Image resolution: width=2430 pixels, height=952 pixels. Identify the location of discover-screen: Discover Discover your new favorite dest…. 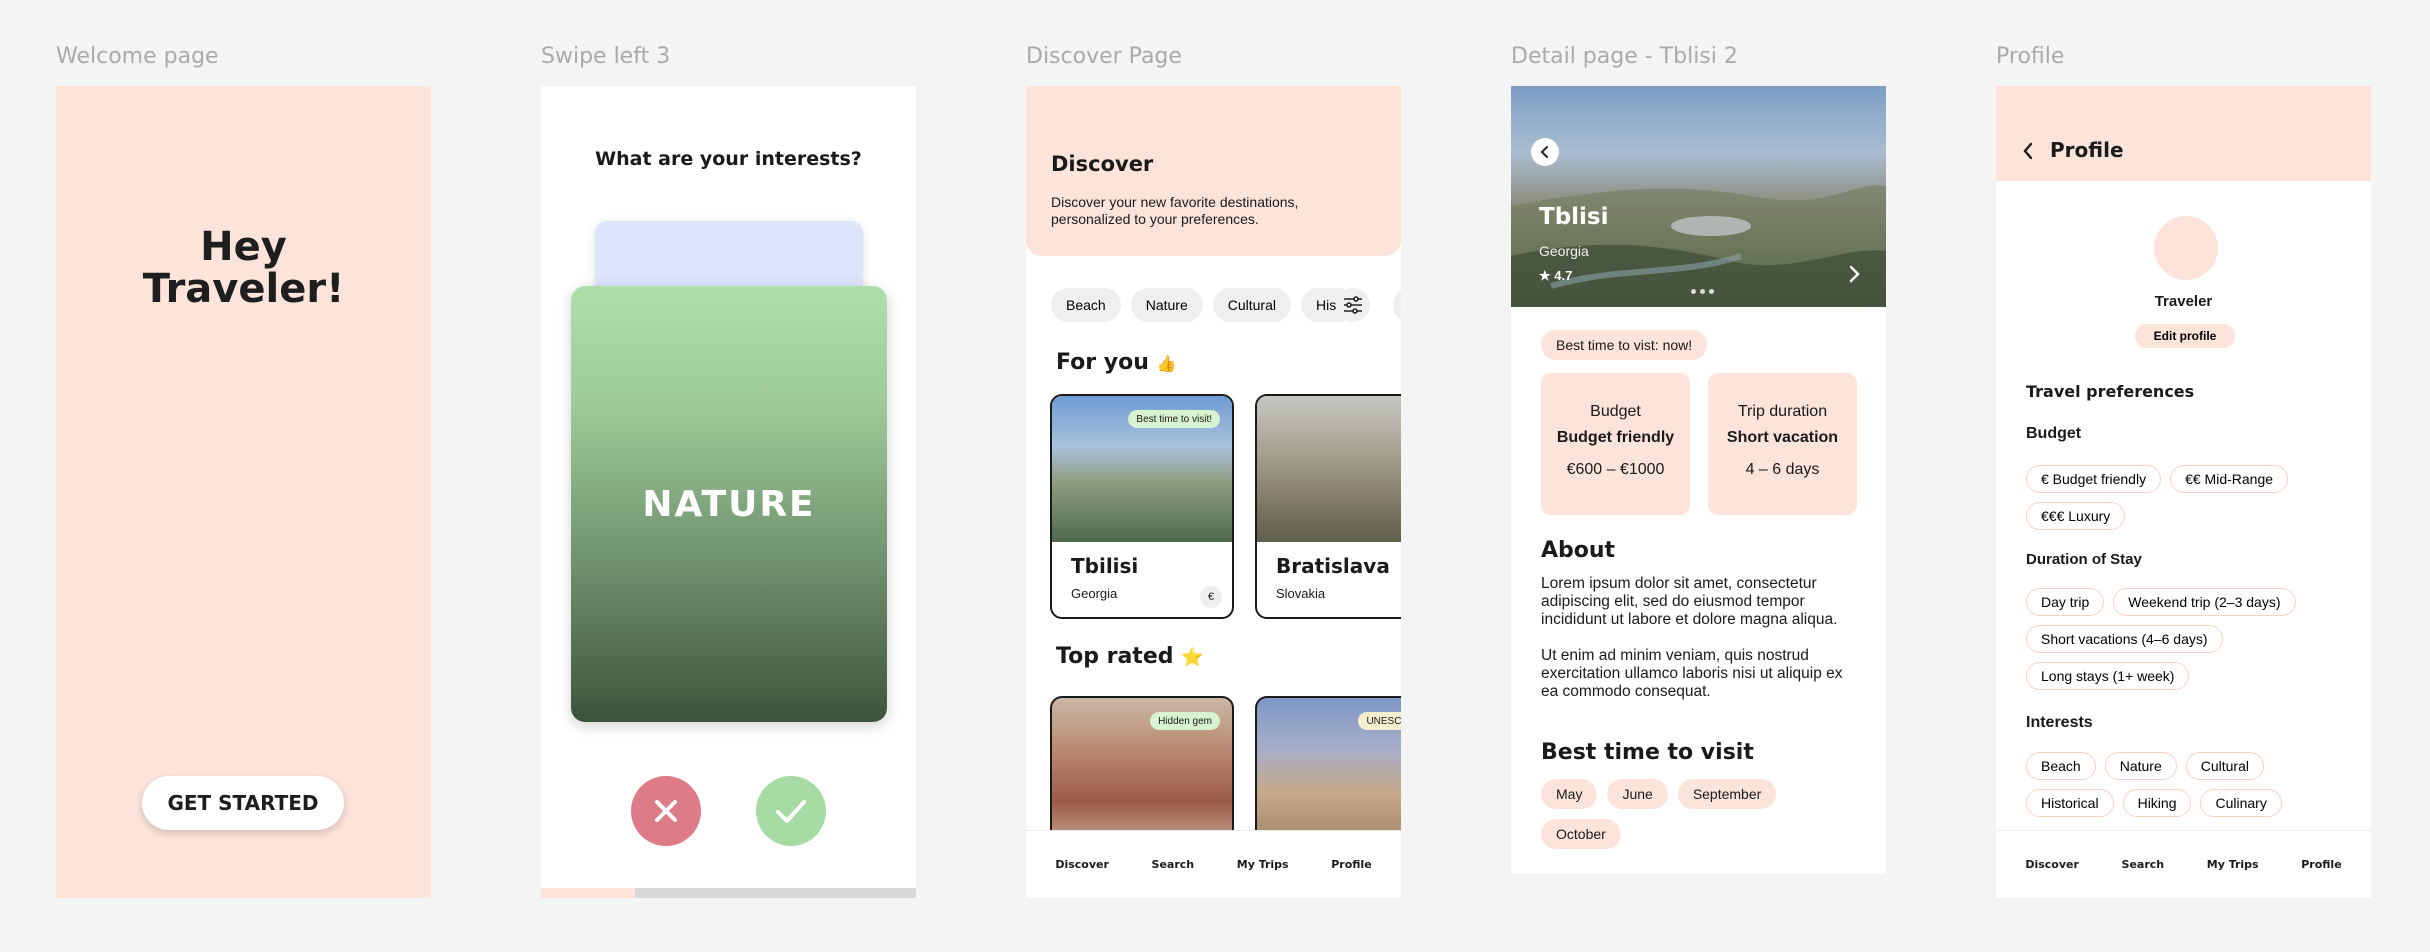
(1213, 492).